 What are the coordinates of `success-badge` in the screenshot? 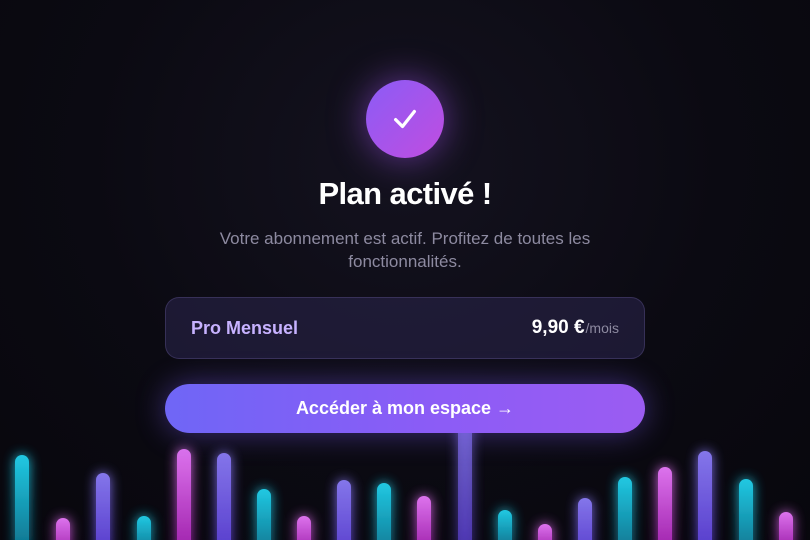 It's located at (405, 119).